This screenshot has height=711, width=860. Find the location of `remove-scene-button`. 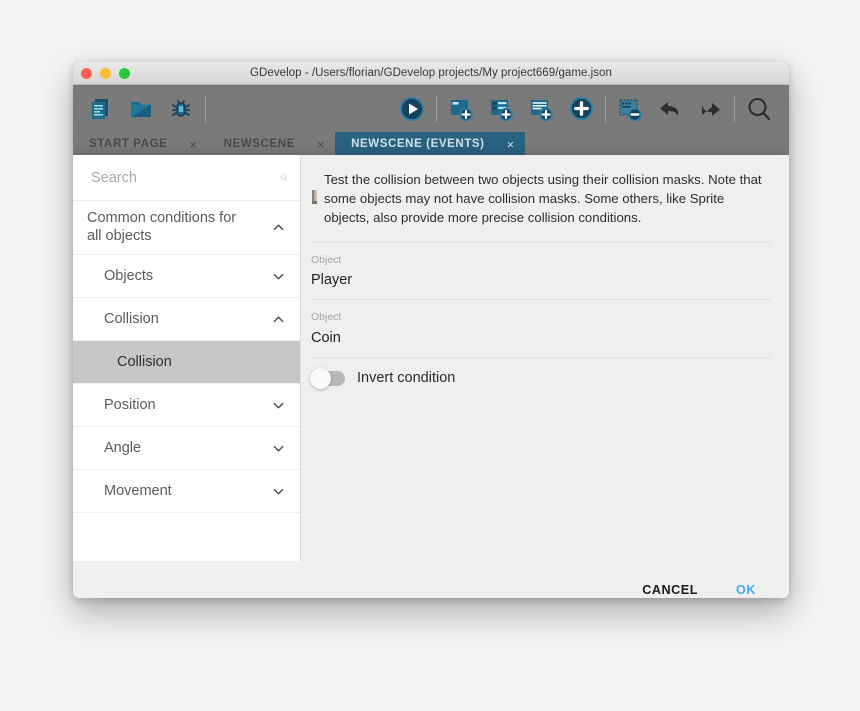

remove-scene-button is located at coordinates (630, 109).